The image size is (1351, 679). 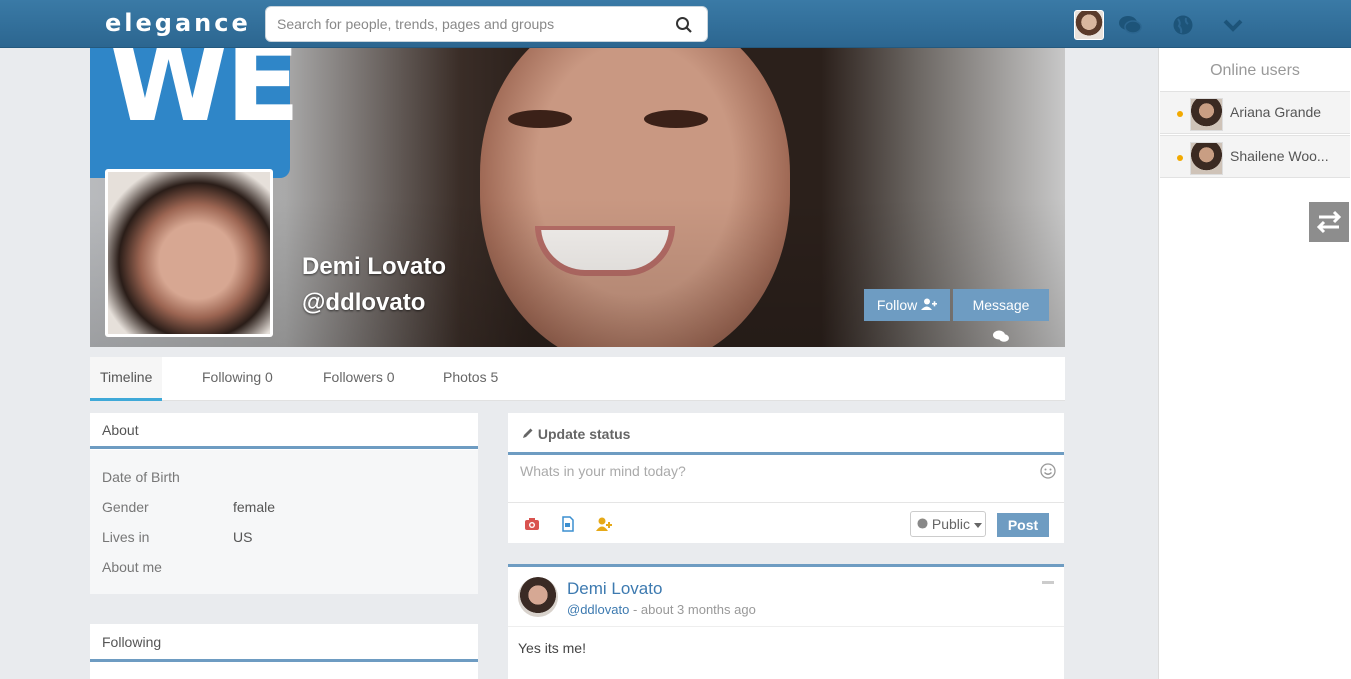 What do you see at coordinates (461, 24) in the screenshot?
I see `search-input` at bounding box center [461, 24].